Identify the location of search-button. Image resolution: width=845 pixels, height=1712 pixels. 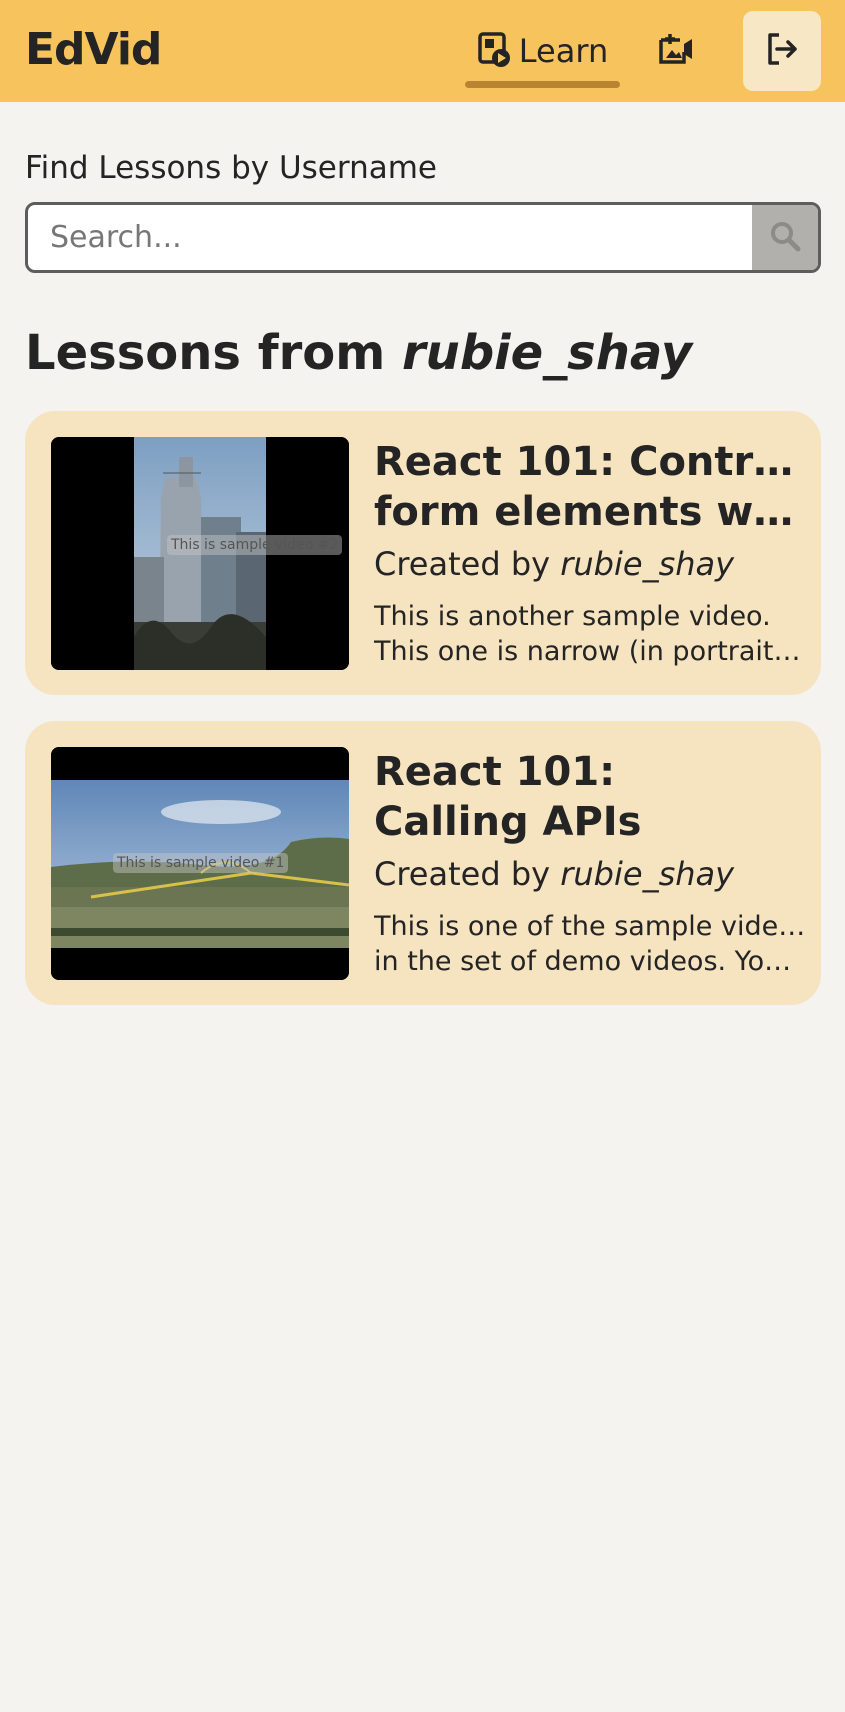
(785, 237).